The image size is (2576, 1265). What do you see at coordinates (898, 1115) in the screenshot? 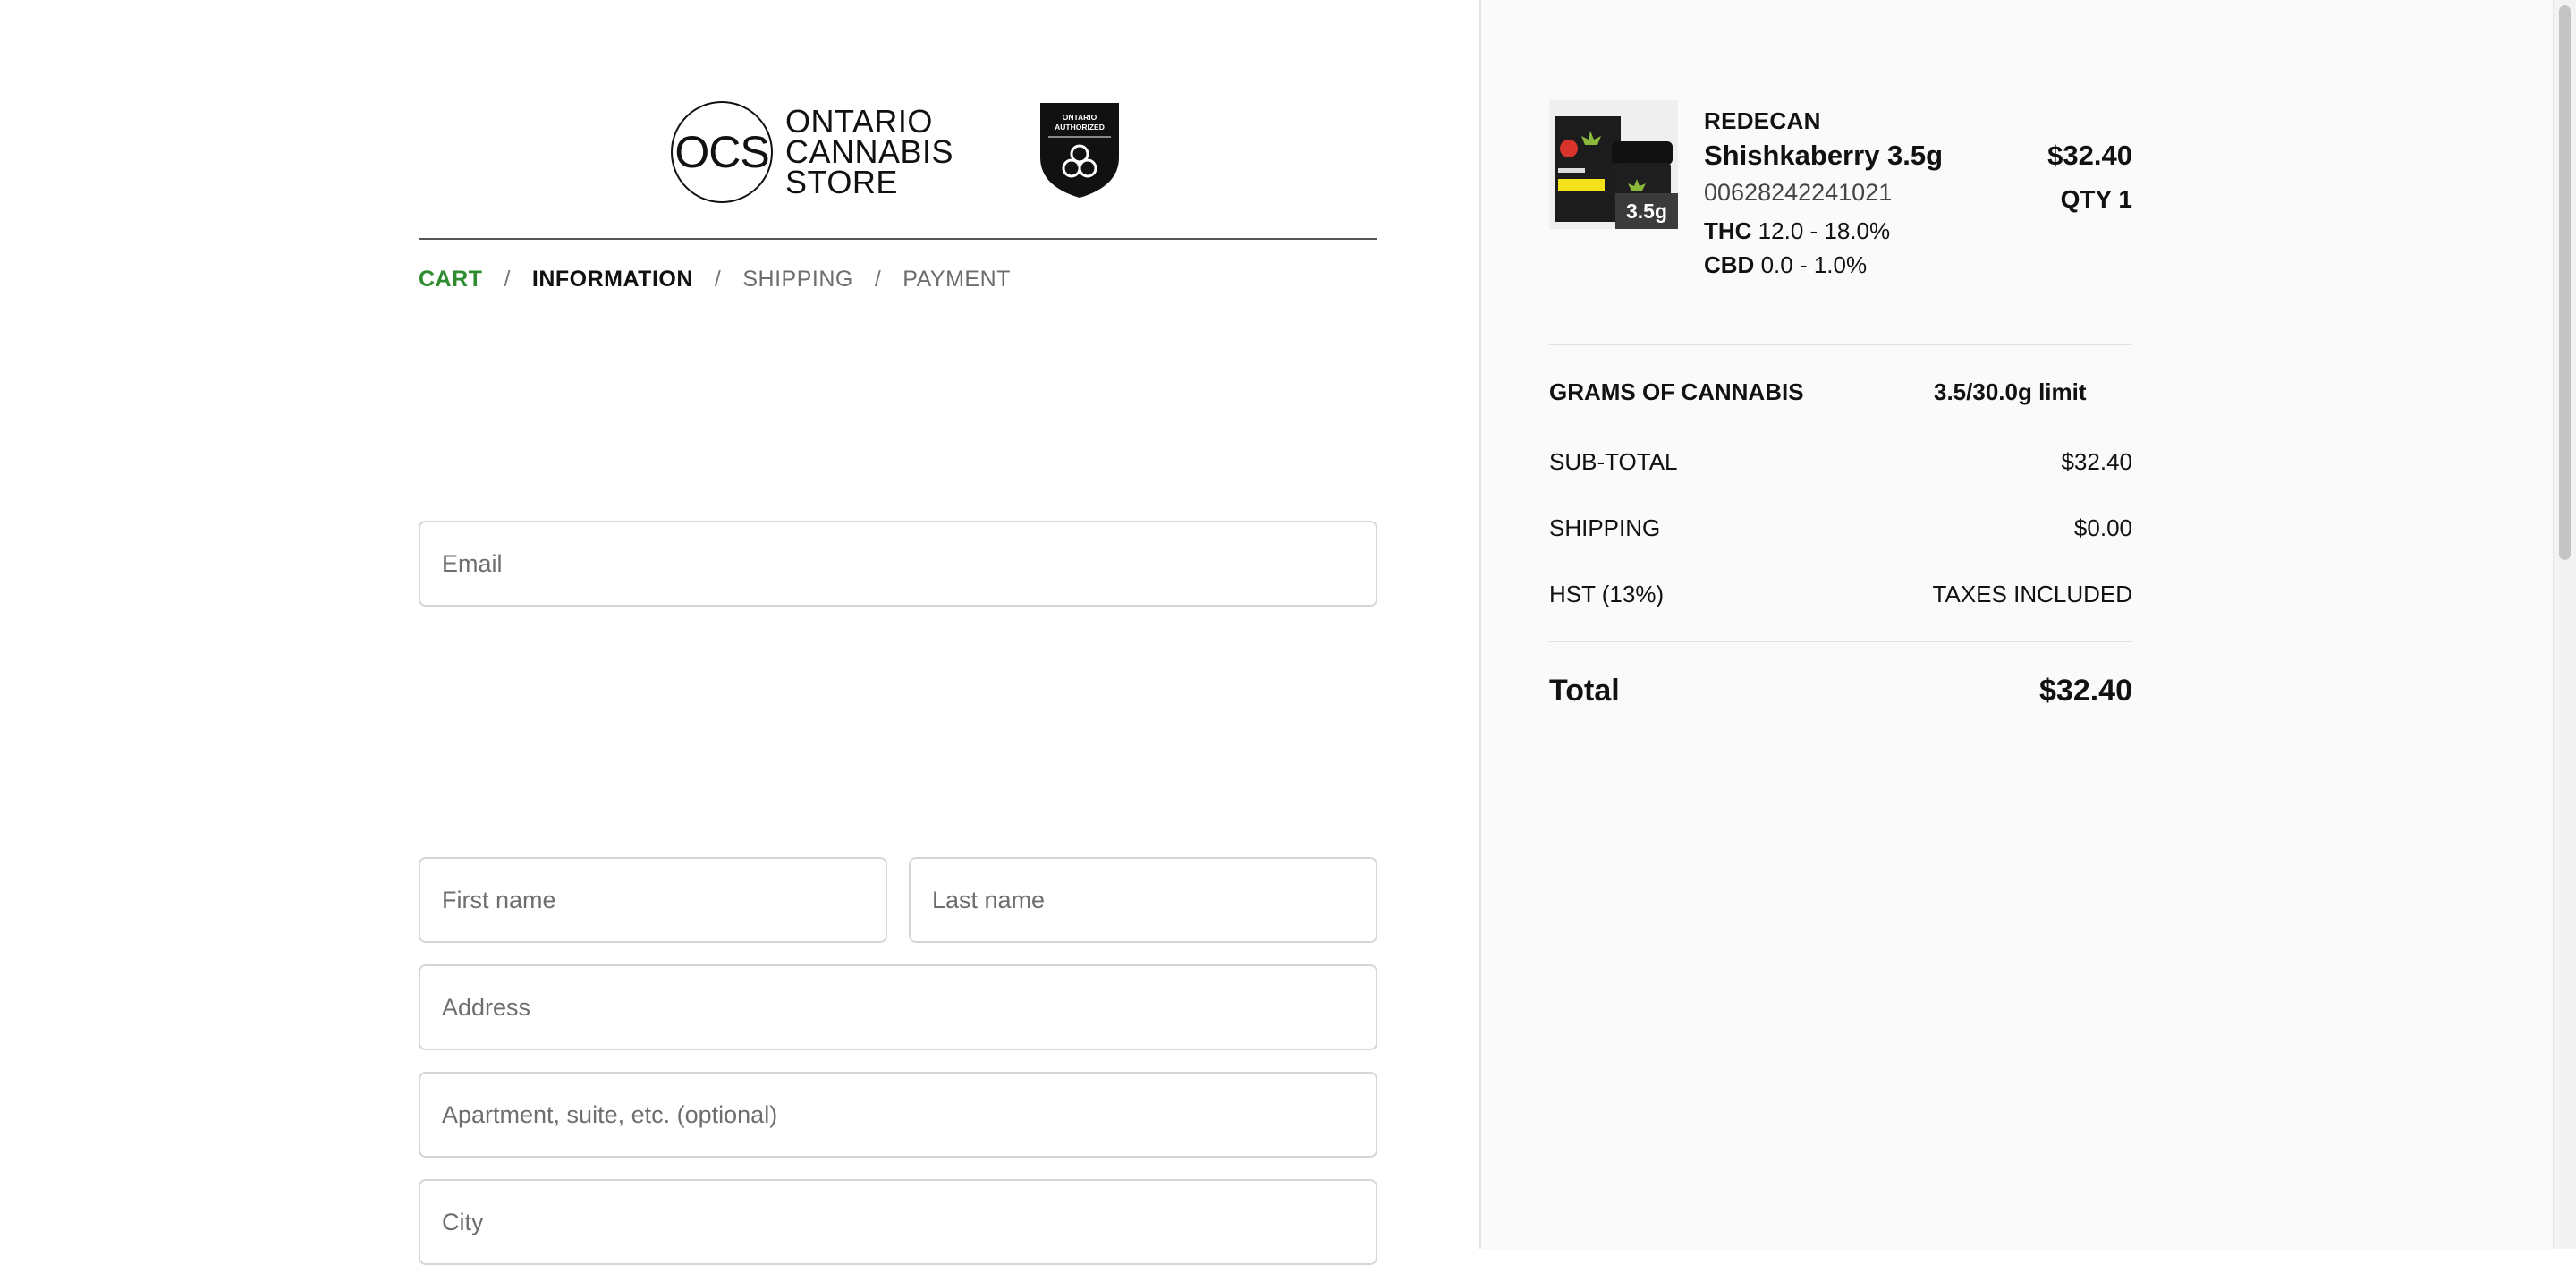
I see `apartment-input` at bounding box center [898, 1115].